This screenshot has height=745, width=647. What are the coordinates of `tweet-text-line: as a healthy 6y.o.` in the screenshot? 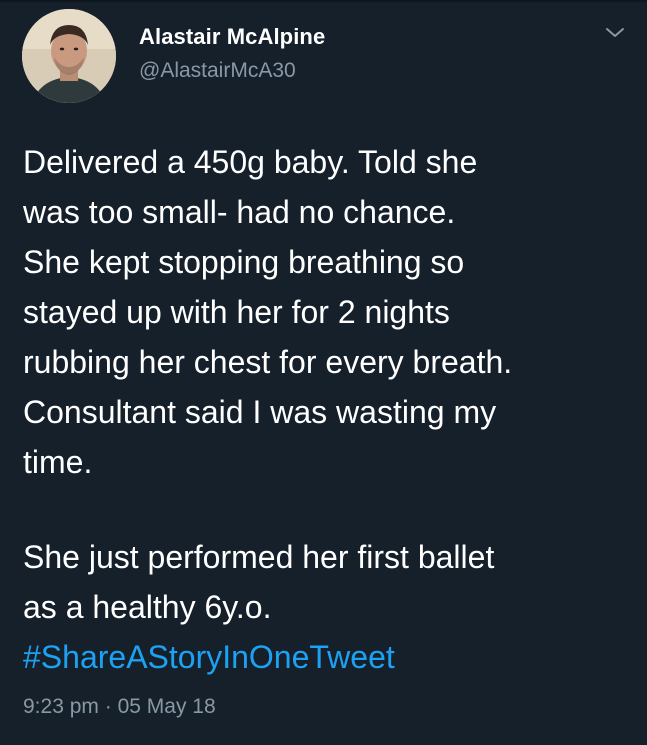 It's located at (147, 607).